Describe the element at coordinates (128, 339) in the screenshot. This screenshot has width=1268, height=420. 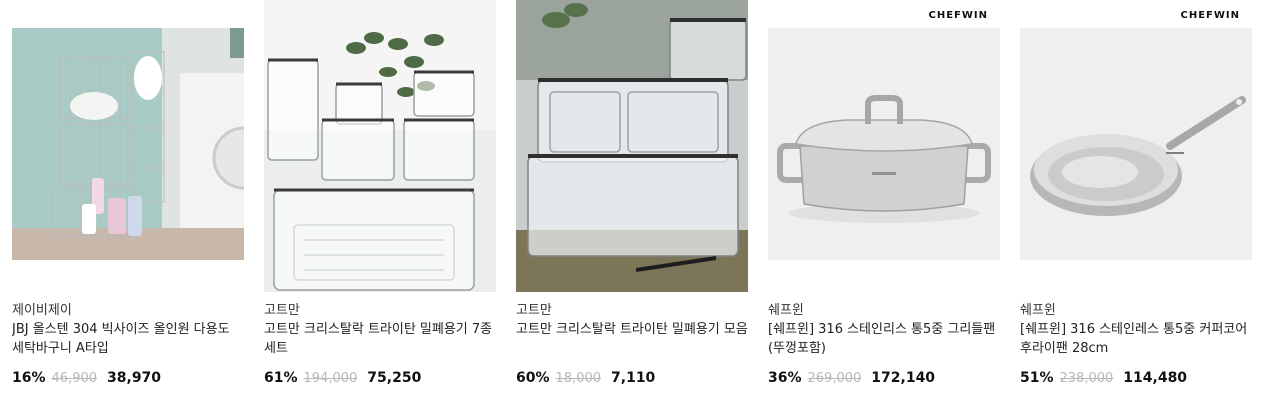
I see `product-title: JBJ 올스텐 304 빅사이즈 올인원 다용도 세탁바구니 A타입` at that location.